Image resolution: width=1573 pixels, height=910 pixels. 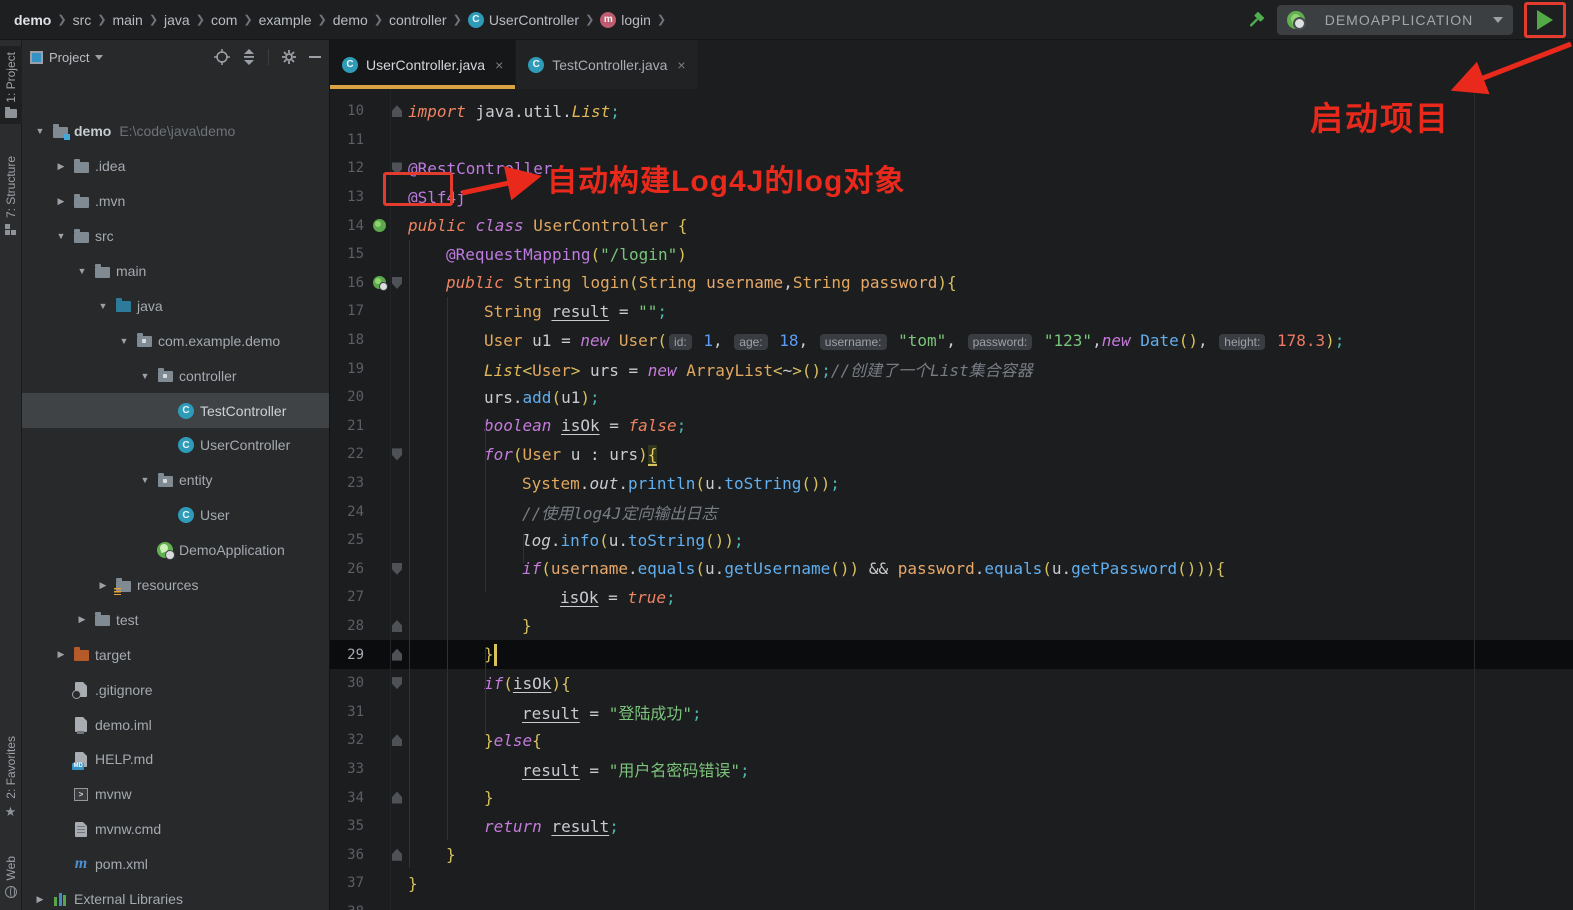 I want to click on stripe-item-project: 1: Project, so click(x=11, y=85).